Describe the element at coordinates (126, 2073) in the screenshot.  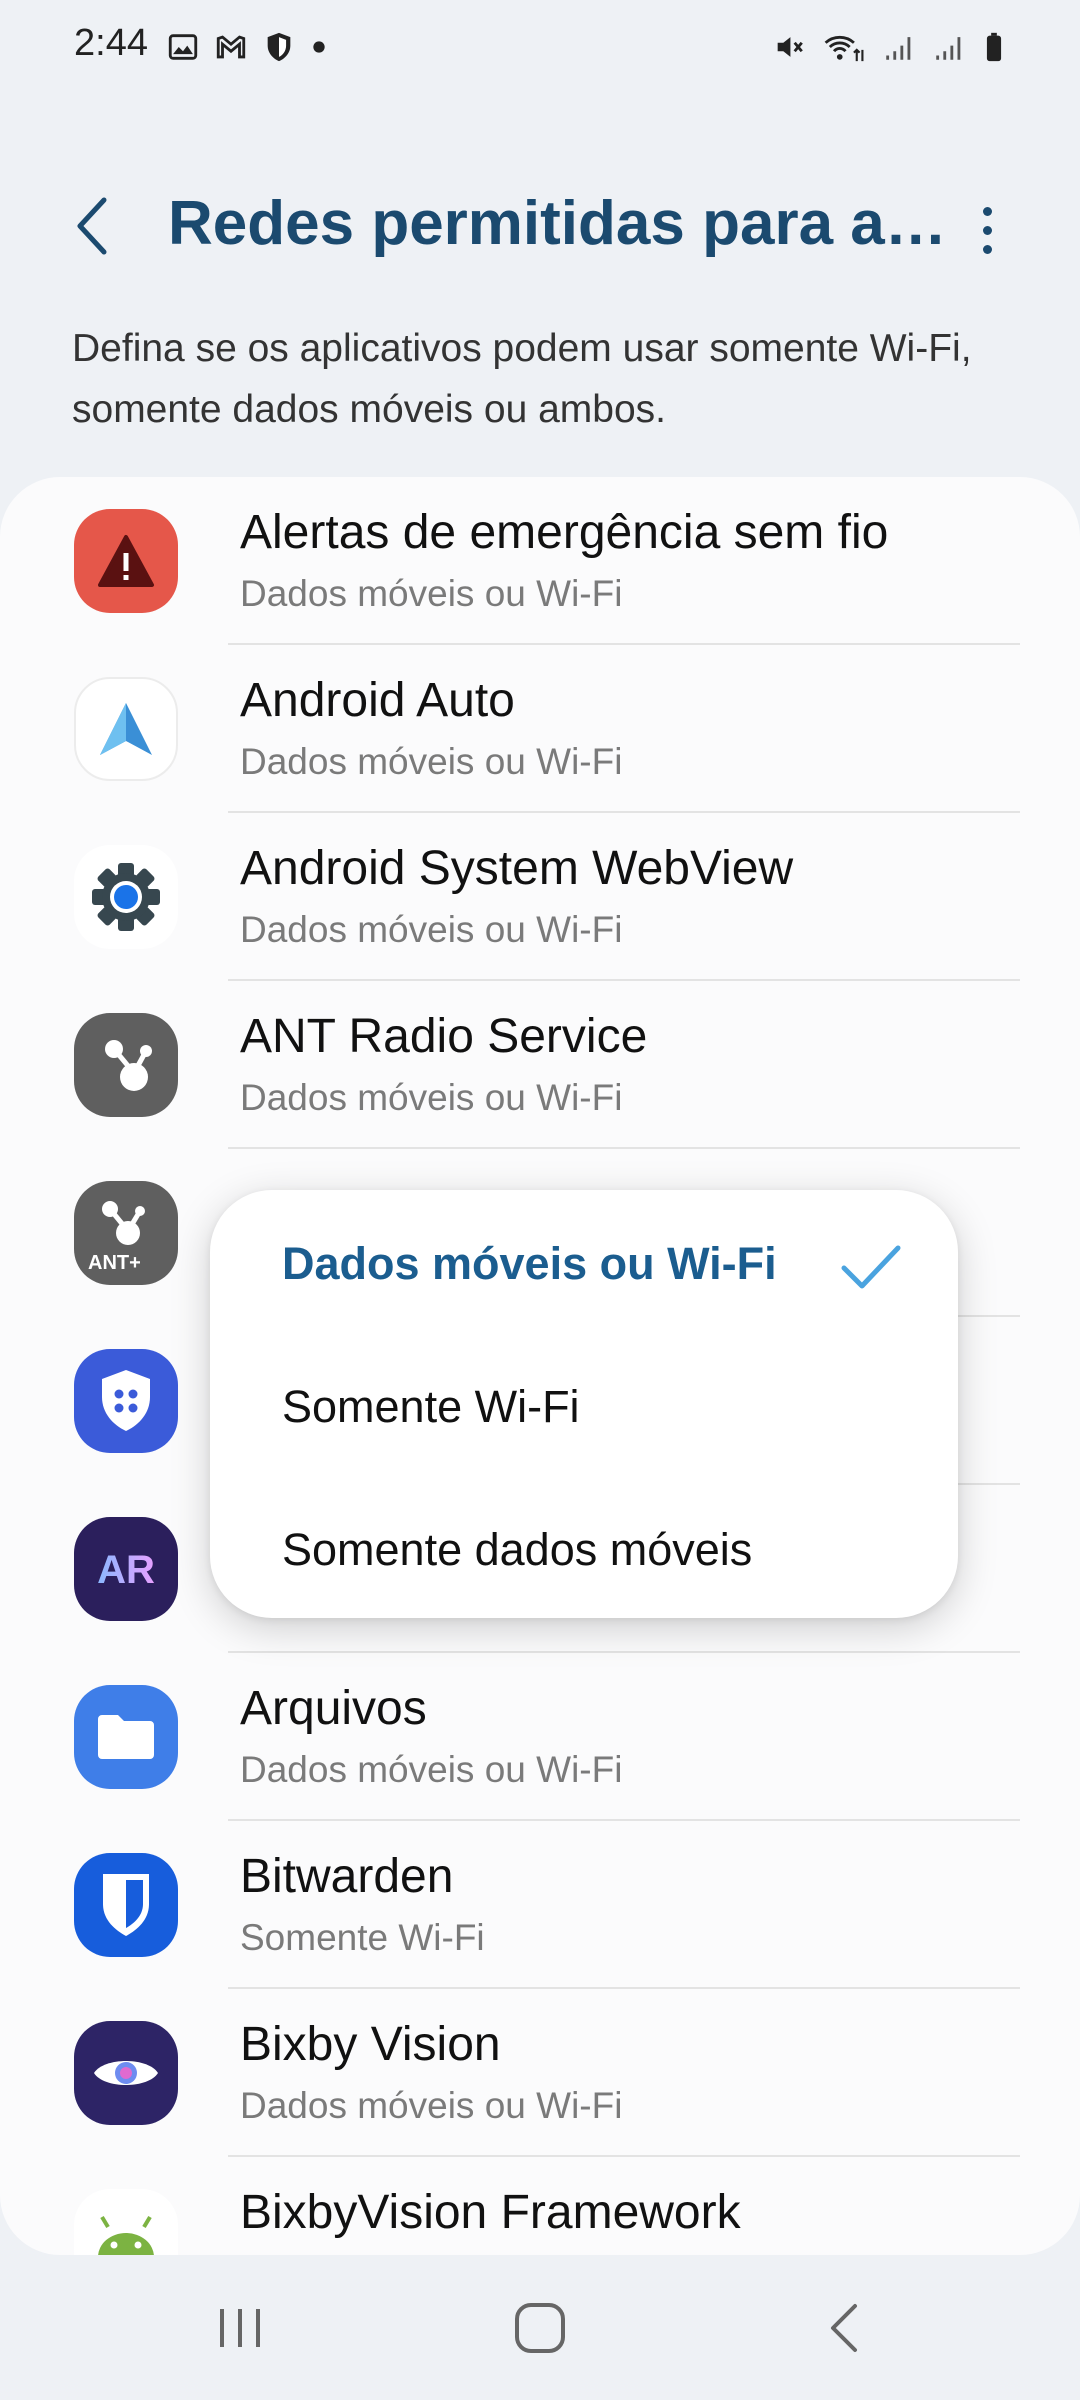
I see `bixby-vision-icon` at that location.